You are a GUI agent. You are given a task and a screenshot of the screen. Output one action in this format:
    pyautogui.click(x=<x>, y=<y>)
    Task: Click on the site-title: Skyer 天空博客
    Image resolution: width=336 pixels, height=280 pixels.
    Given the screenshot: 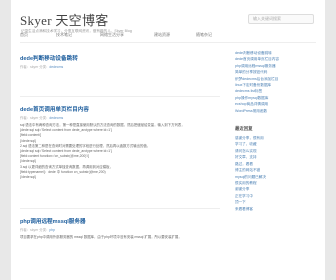 What is the action you would take?
    pyautogui.click(x=64, y=19)
    